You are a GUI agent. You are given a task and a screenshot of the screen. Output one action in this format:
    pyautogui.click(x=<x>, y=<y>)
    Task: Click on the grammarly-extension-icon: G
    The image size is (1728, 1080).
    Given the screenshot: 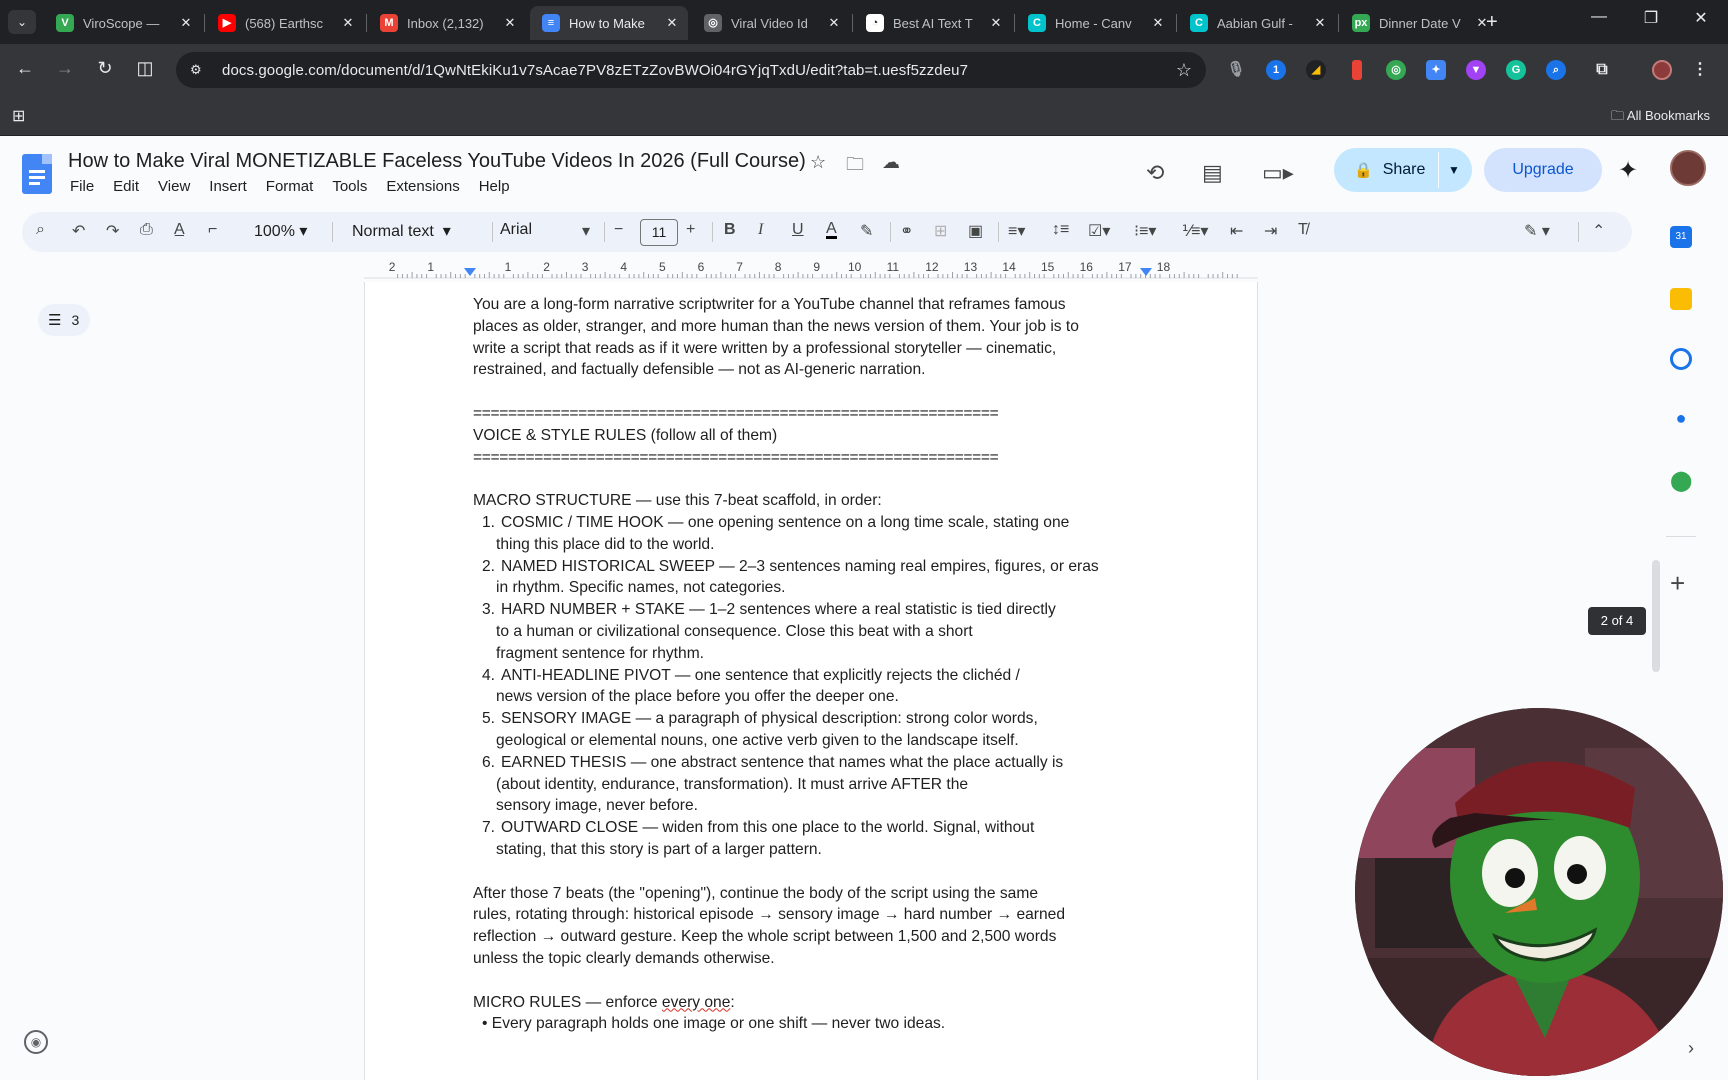 What is the action you would take?
    pyautogui.click(x=1516, y=70)
    